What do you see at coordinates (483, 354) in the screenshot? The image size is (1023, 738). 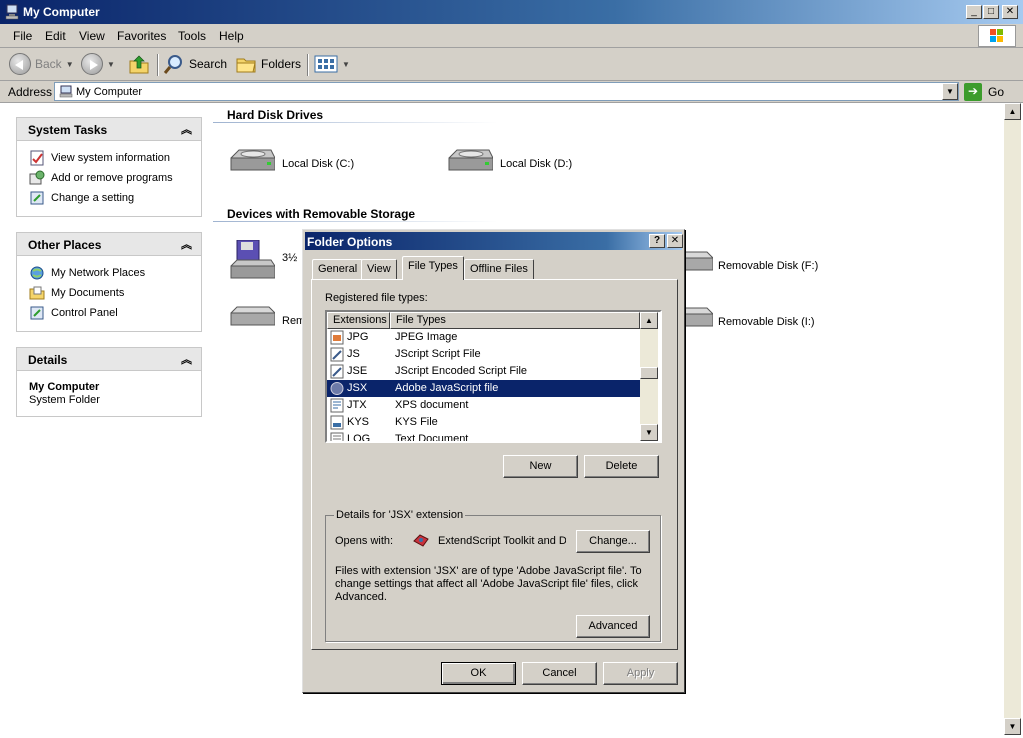 I see `list-item: JS JScript Script File` at bounding box center [483, 354].